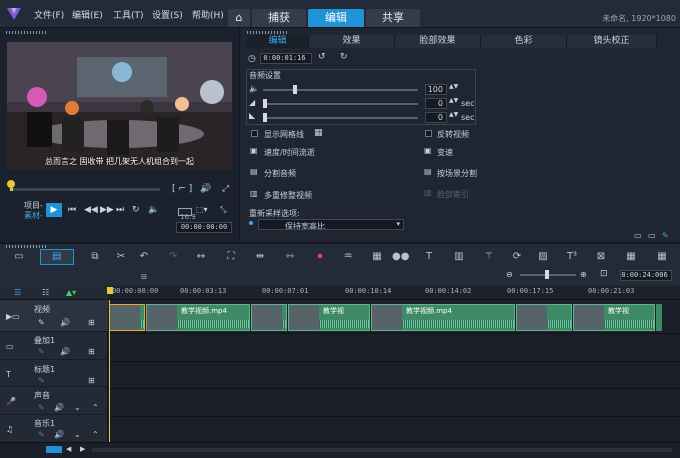 The height and width of the screenshot is (458, 680). I want to click on go-start-icon: ⏮, so click(72, 210).